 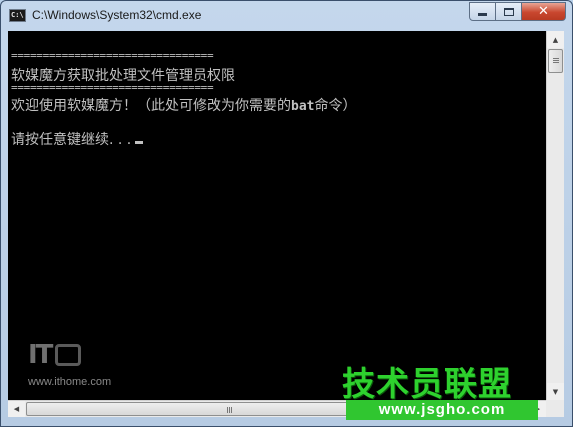 I want to click on prompt-text: 请按任意键继续. . ., so click(x=71, y=140).